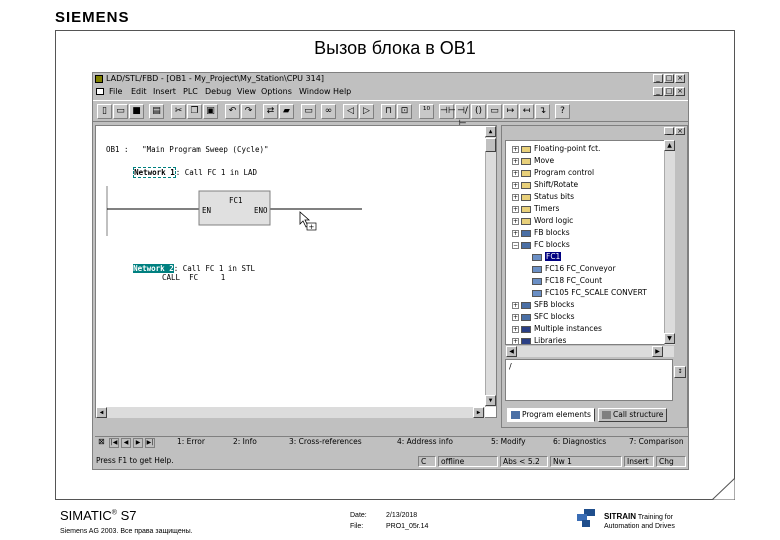 This screenshot has height=540, width=780. Describe the element at coordinates (658, 78) in the screenshot. I see `minimize-button: _` at that location.